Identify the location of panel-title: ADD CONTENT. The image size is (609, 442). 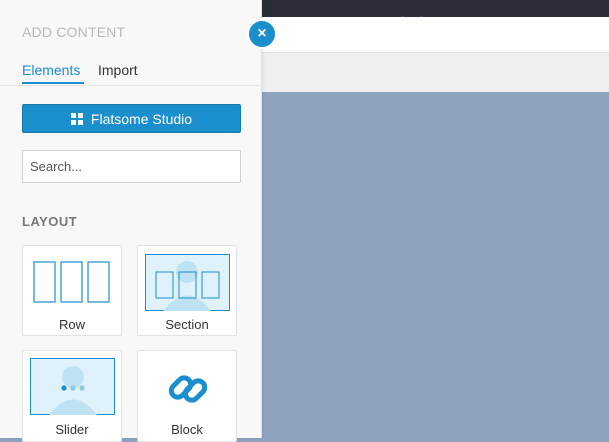
(74, 32).